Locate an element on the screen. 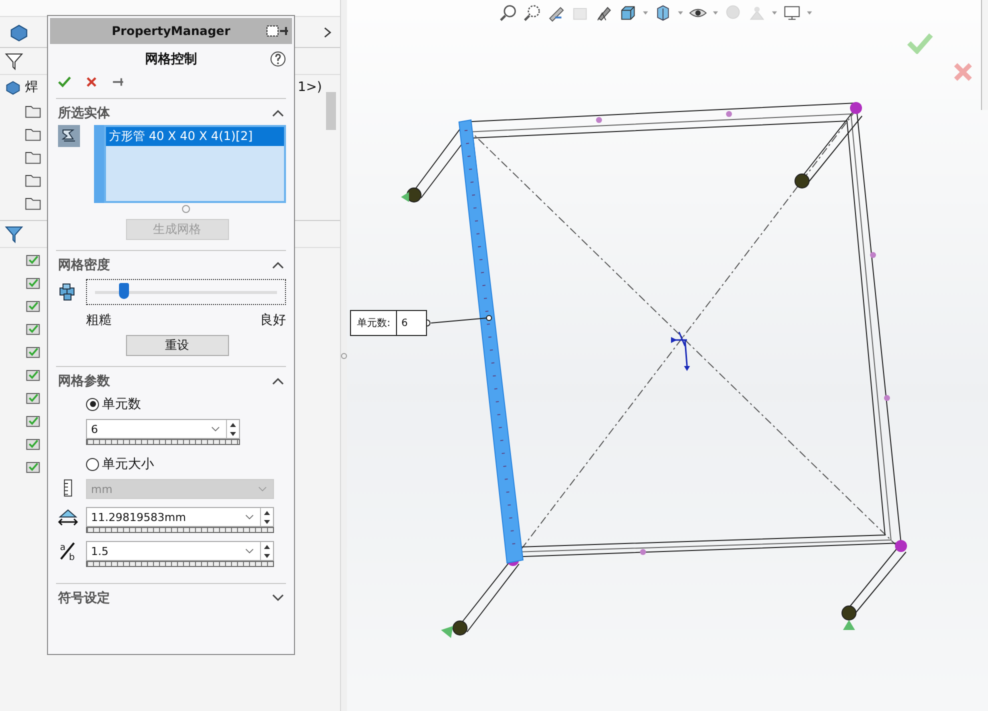 This screenshot has height=711, width=988. slider-thumb is located at coordinates (124, 290).